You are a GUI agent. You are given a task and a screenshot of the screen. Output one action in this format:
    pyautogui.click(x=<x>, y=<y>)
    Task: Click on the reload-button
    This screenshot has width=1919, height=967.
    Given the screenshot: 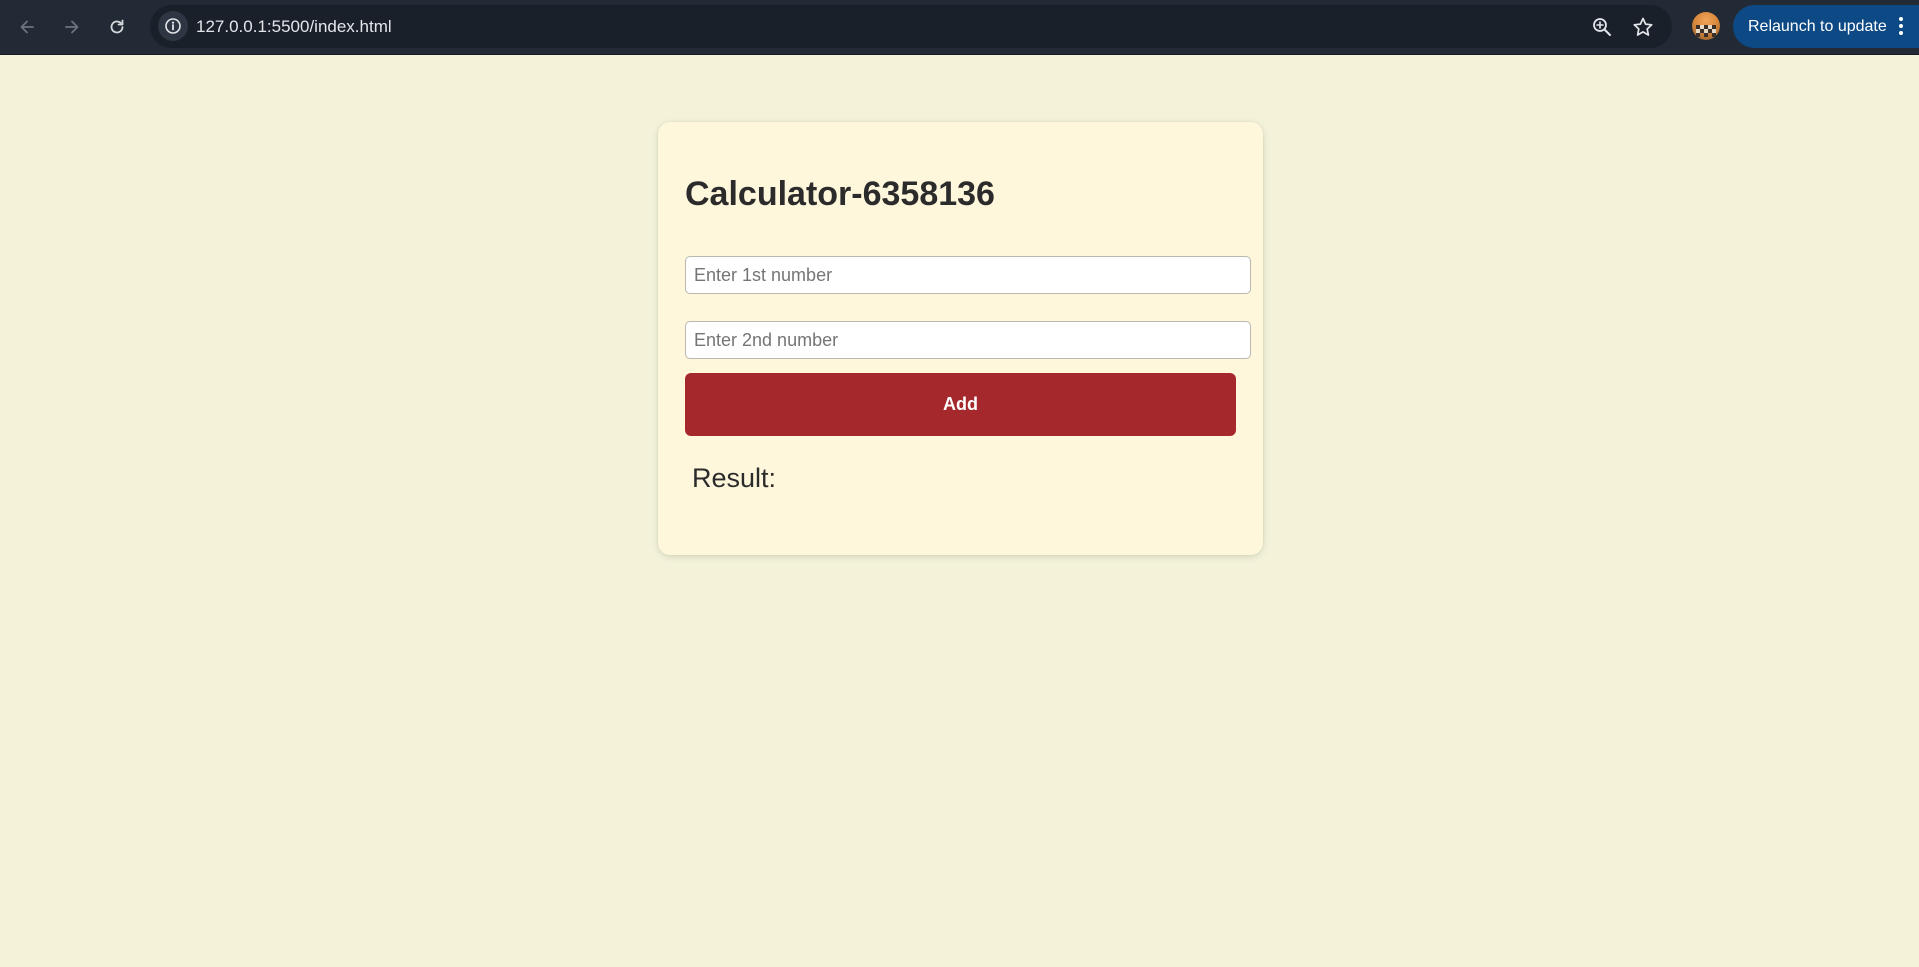 What is the action you would take?
    pyautogui.click(x=117, y=27)
    